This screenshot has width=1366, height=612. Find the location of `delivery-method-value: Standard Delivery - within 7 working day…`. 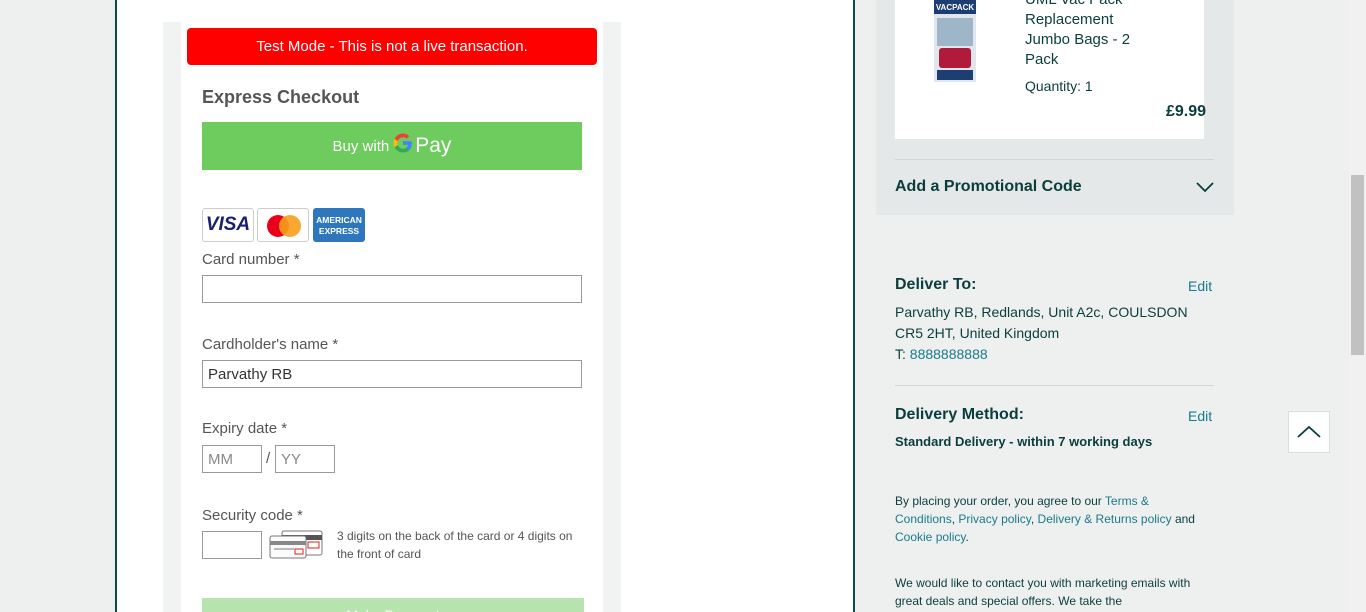

delivery-method-value: Standard Delivery - within 7 working day… is located at coordinates (1024, 441).